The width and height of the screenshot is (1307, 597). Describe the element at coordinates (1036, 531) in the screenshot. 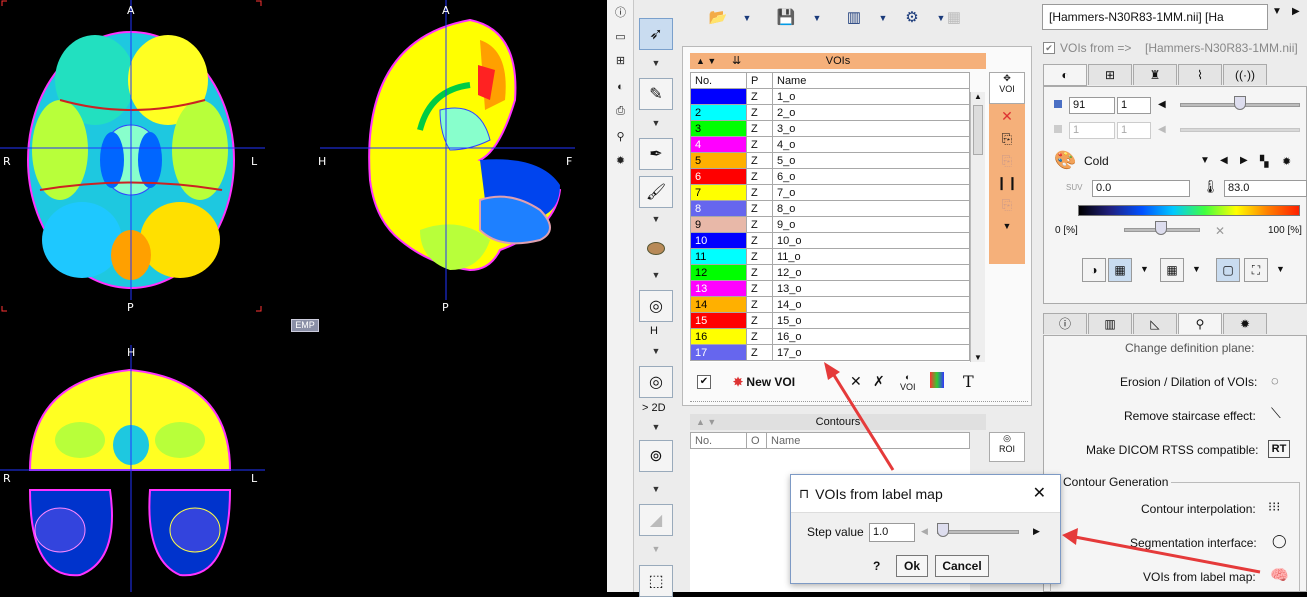

I see `chevron-right-icon: ▶` at that location.